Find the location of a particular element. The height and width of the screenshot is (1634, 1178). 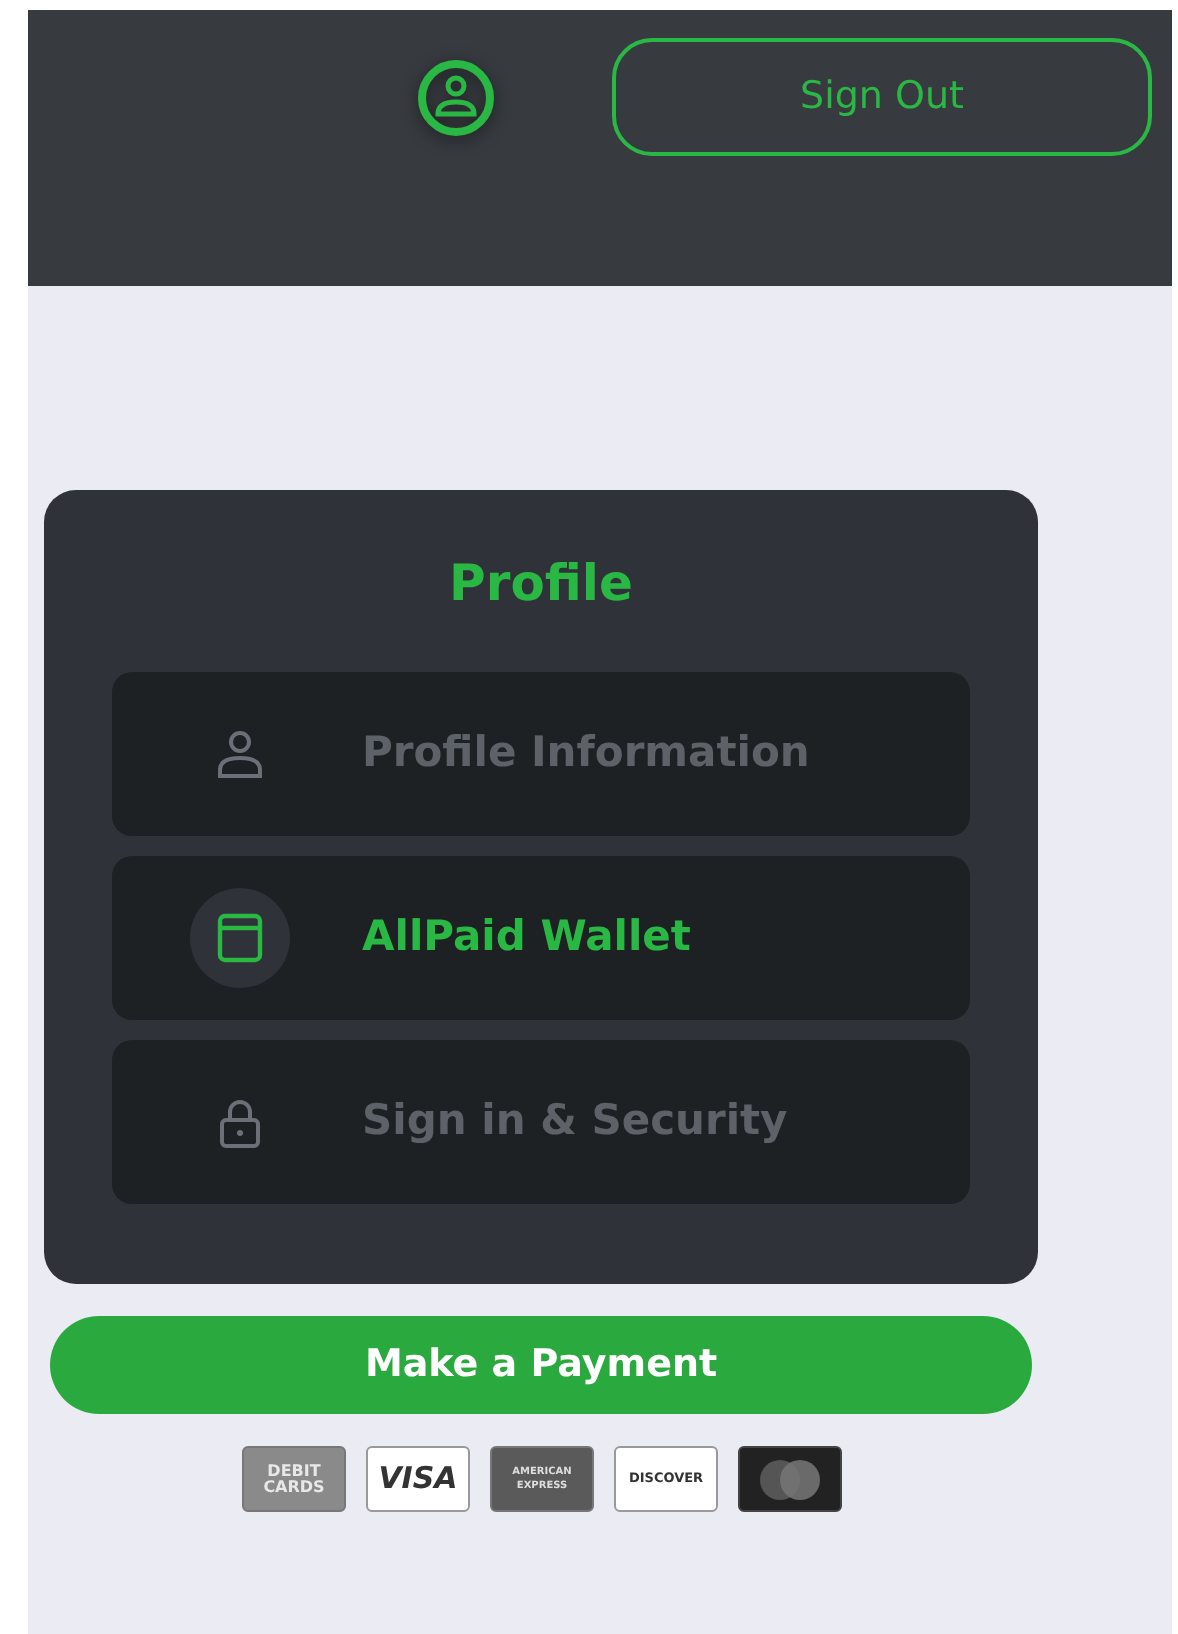

card-title: Profile is located at coordinates (541, 584).